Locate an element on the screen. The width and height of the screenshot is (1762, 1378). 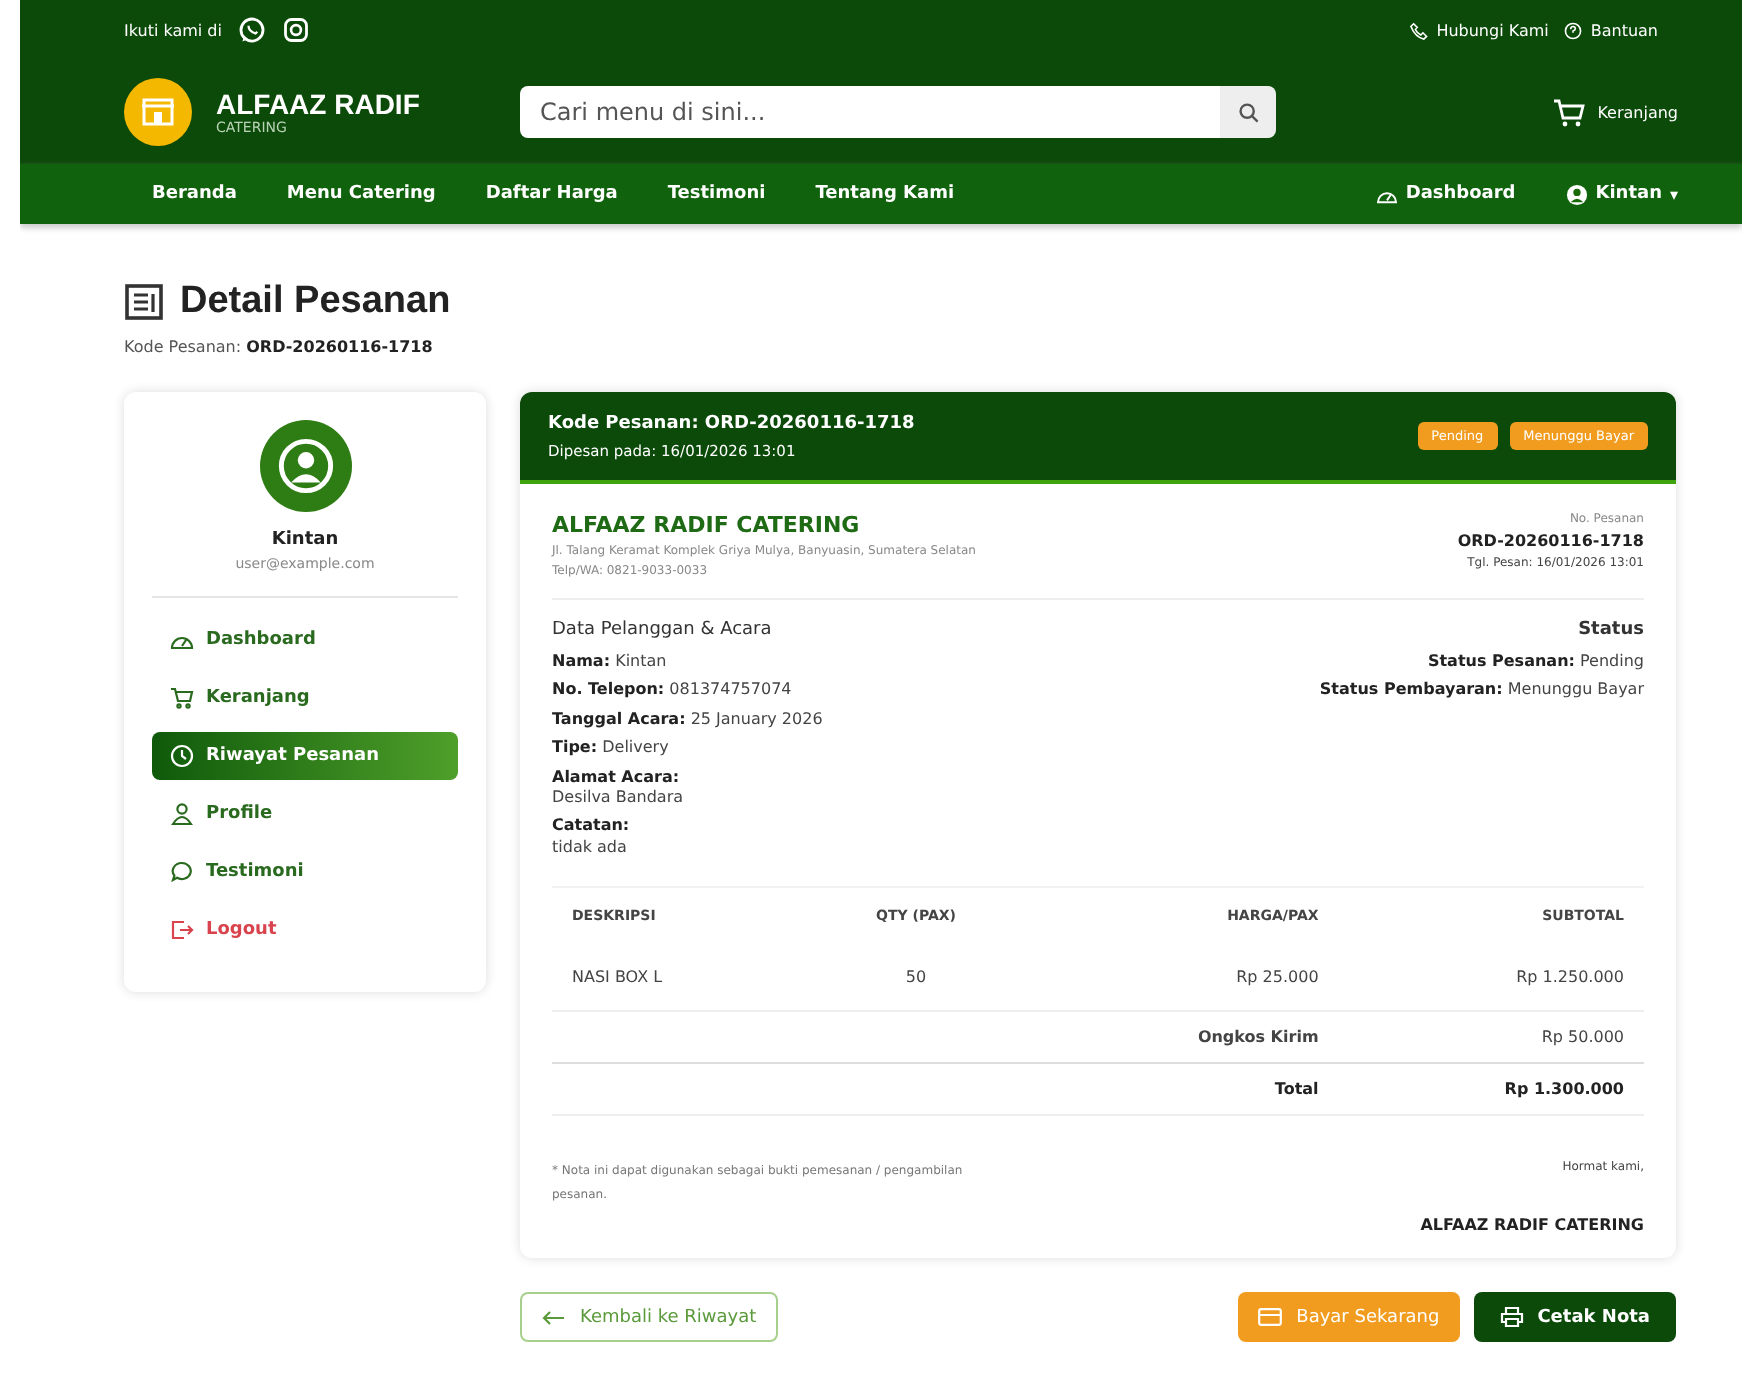
store-logo-icon is located at coordinates (158, 112).